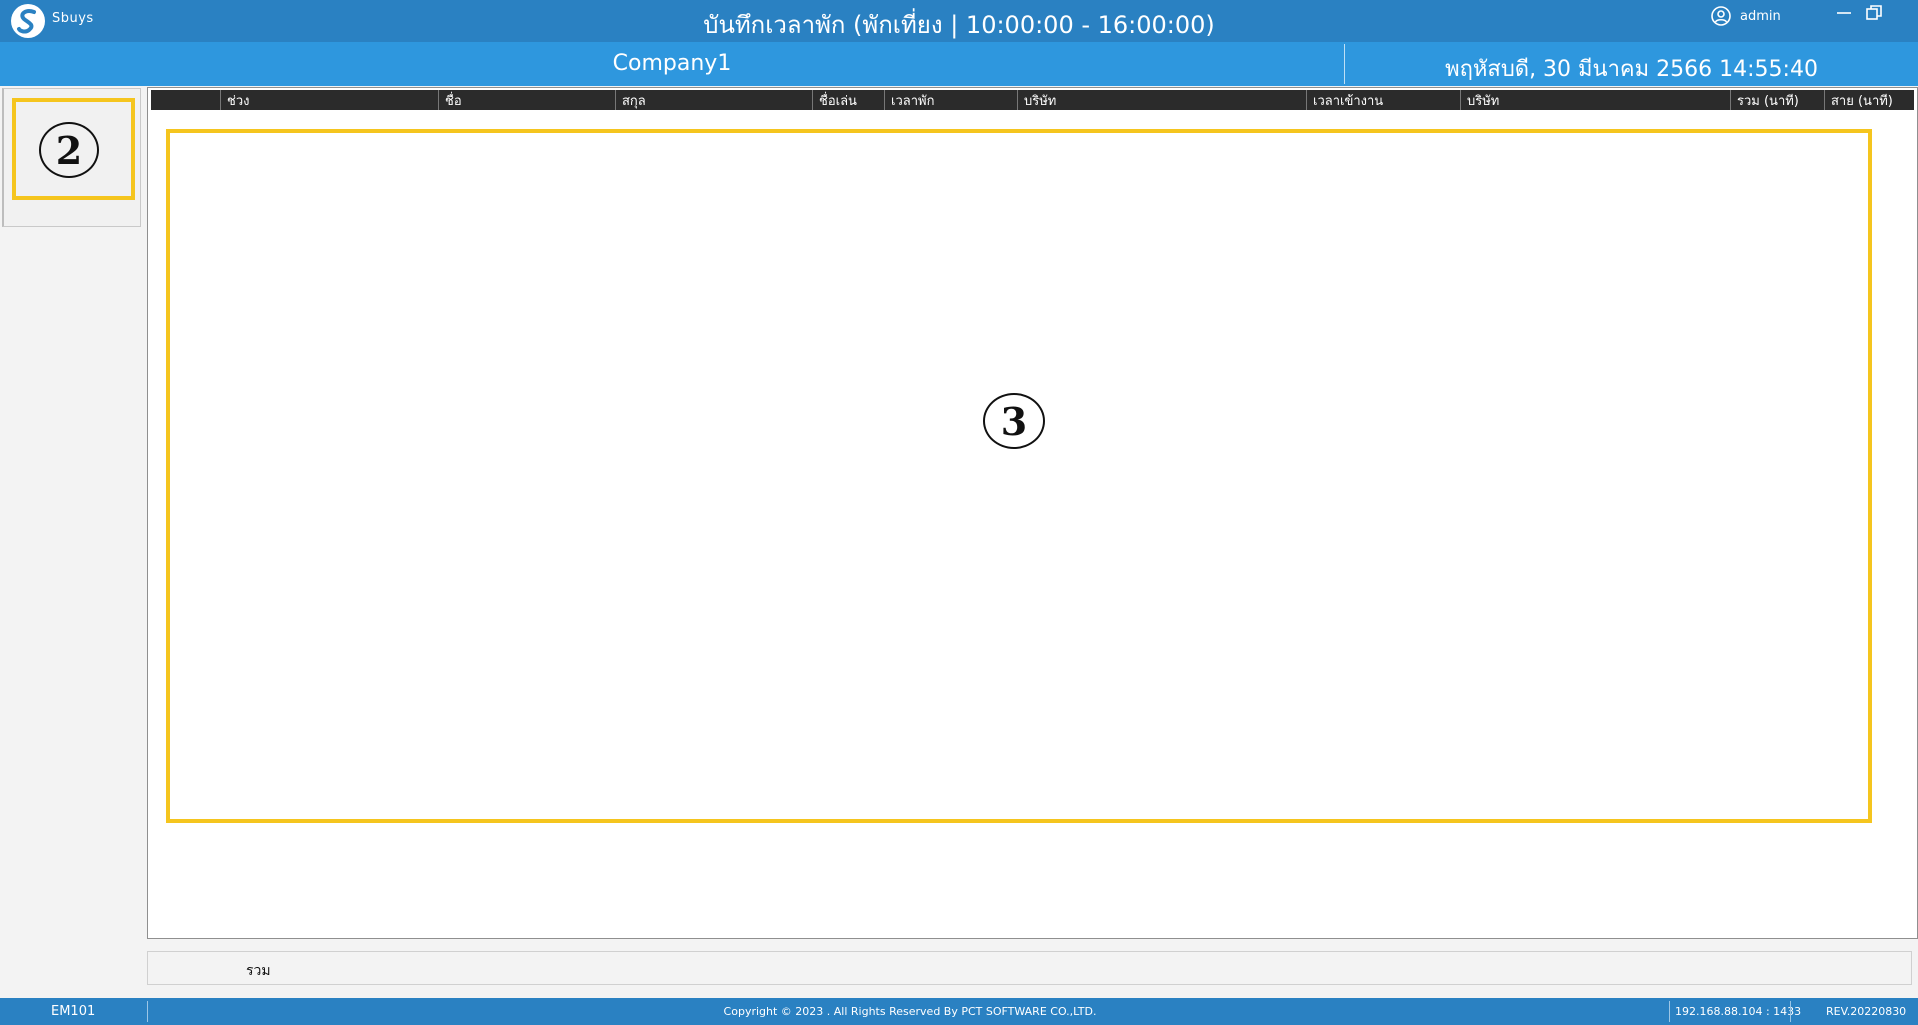  I want to click on summary-bar: รวม, so click(1029, 968).